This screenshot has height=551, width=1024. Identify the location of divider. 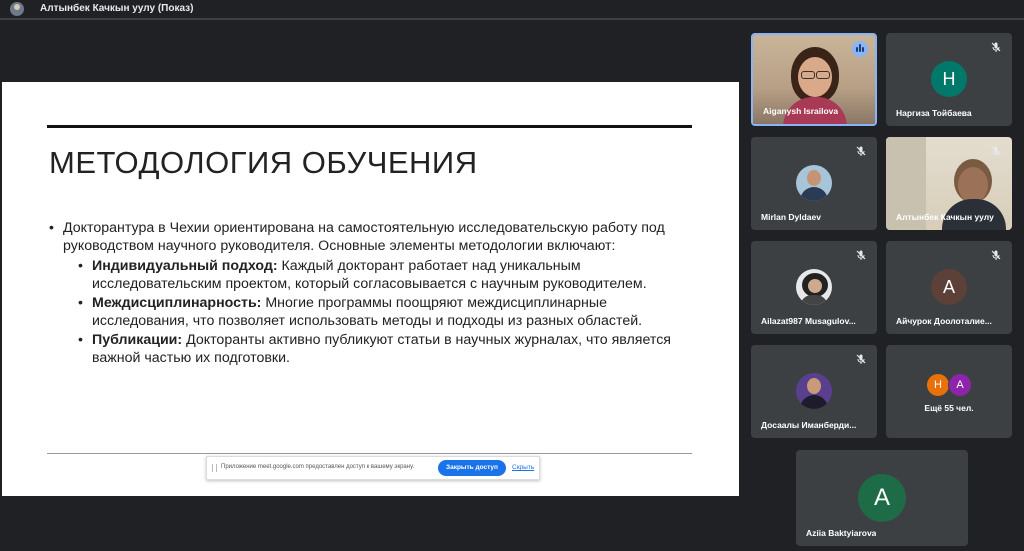
(512, 19).